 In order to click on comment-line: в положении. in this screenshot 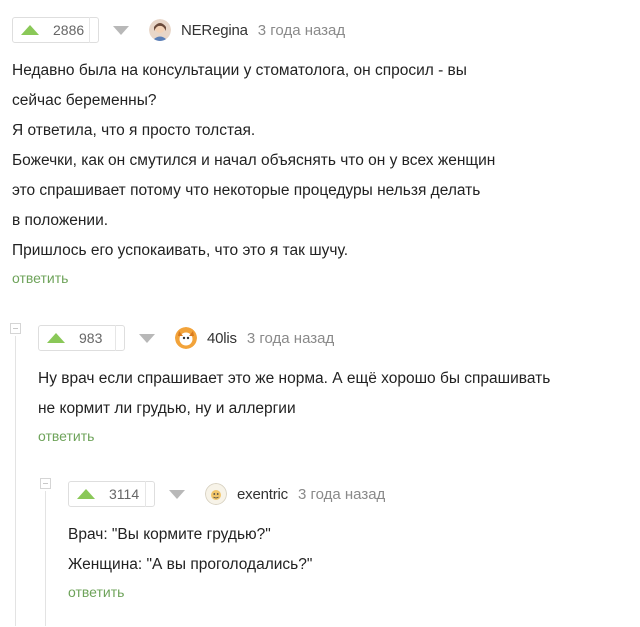, I will do `click(60, 220)`.